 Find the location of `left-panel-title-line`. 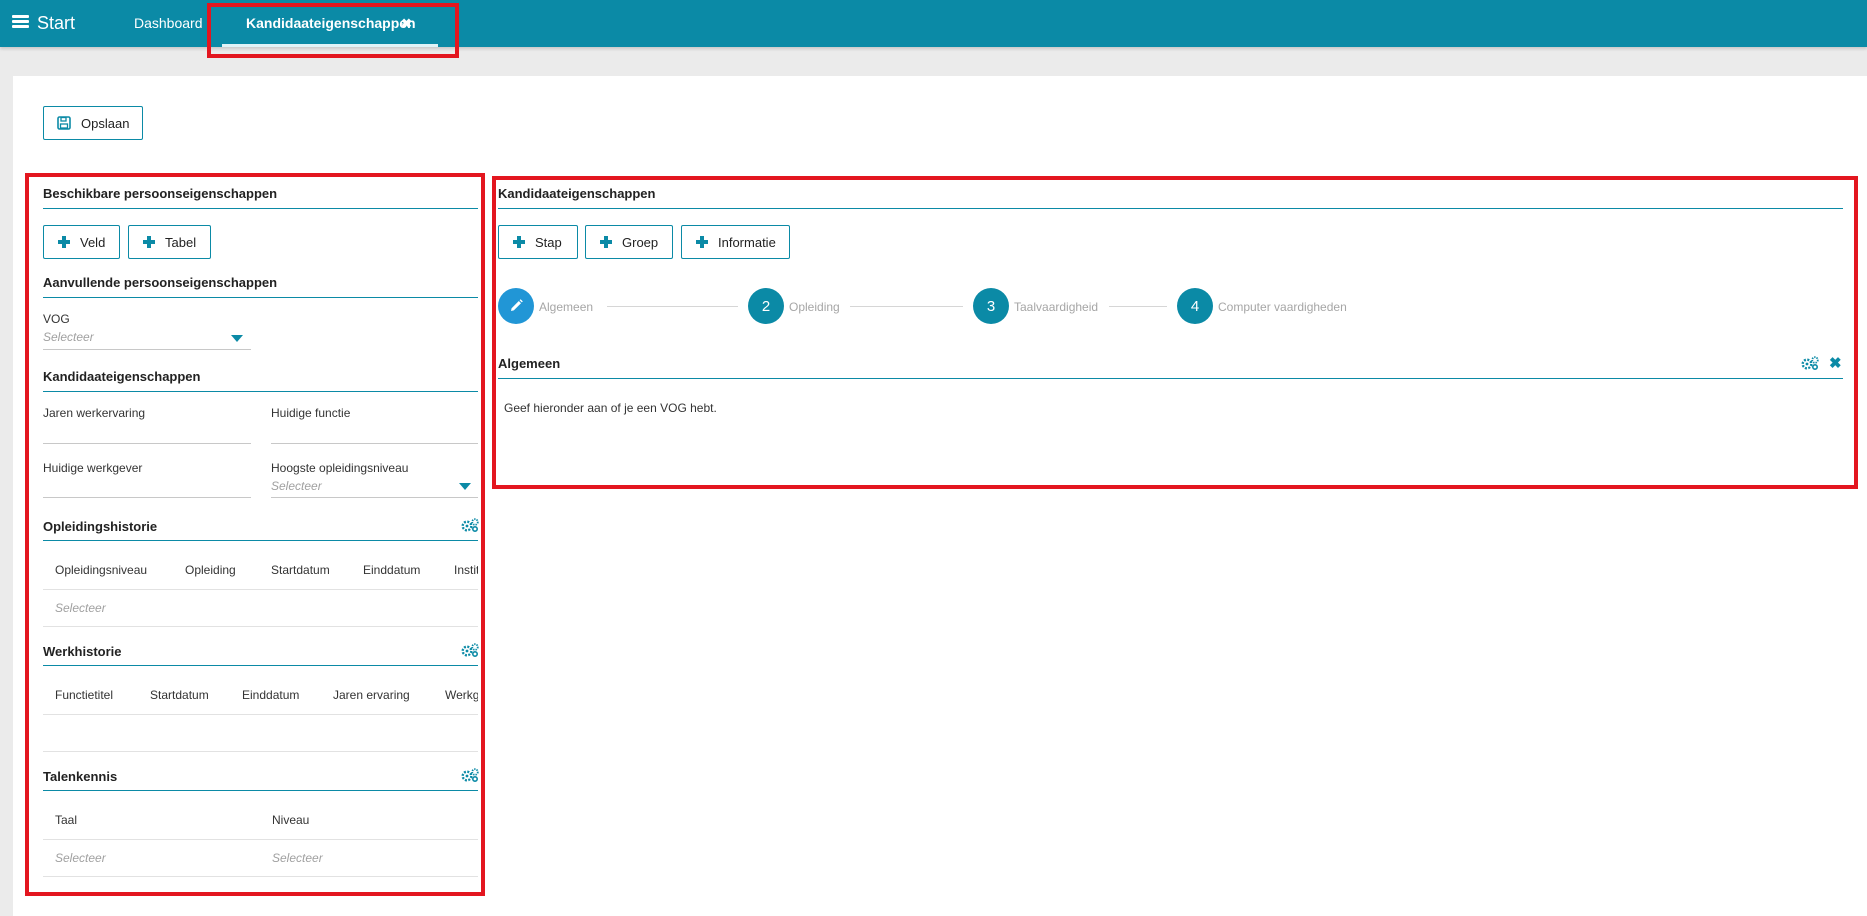

left-panel-title-line is located at coordinates (260, 208).